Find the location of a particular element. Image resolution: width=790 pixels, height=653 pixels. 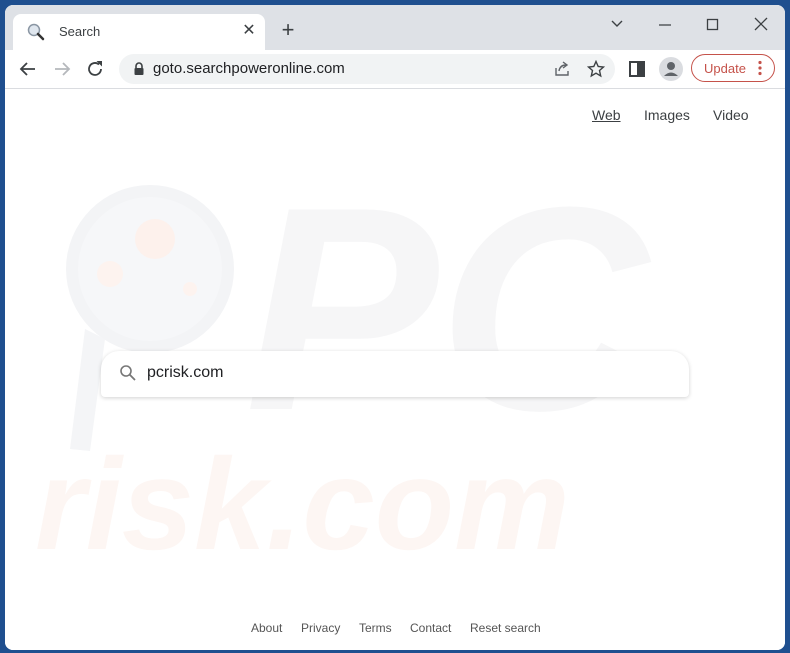

watermark-magnifier is located at coordinates (150, 318).